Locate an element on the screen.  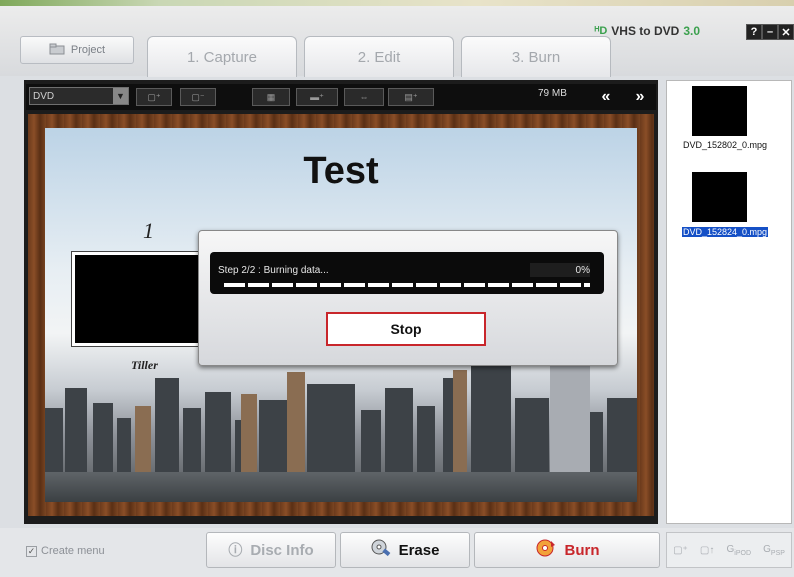
stop-label: Stop is located at coordinates (406, 329).